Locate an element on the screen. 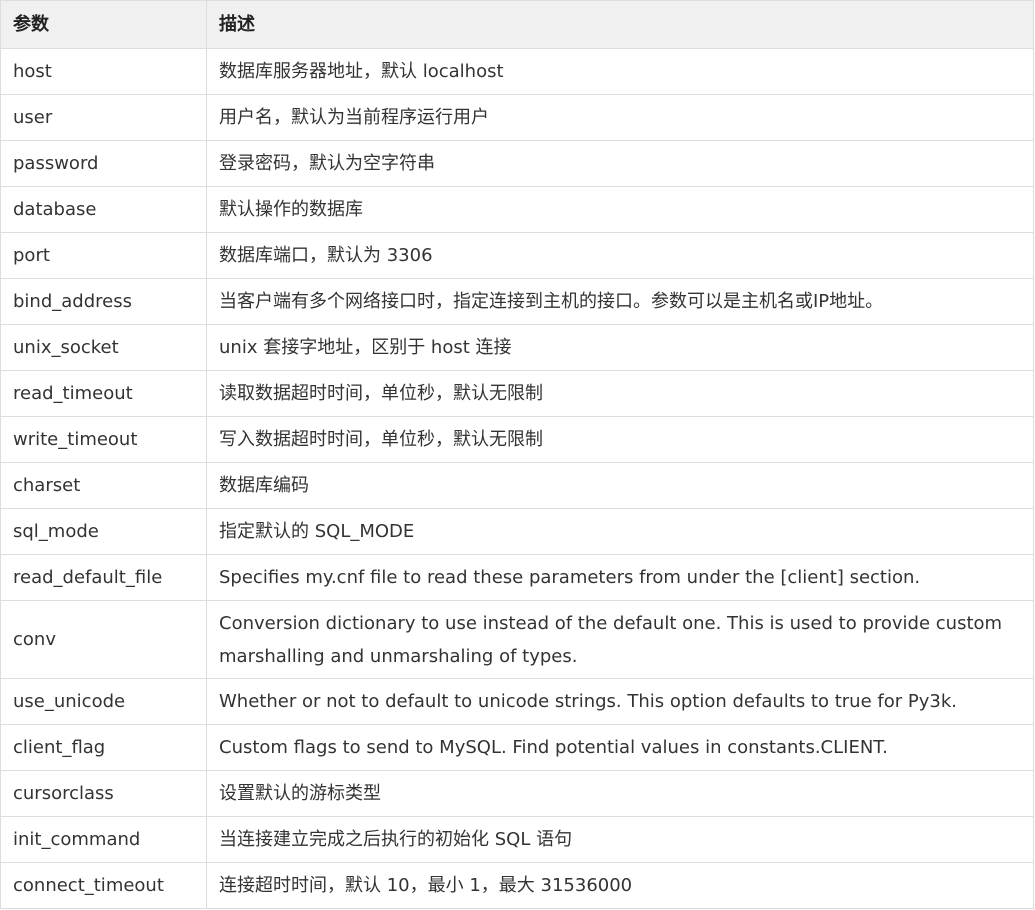 The height and width of the screenshot is (910, 1035). param-desc: 指定默认的 SQL_MODE is located at coordinates (620, 531).